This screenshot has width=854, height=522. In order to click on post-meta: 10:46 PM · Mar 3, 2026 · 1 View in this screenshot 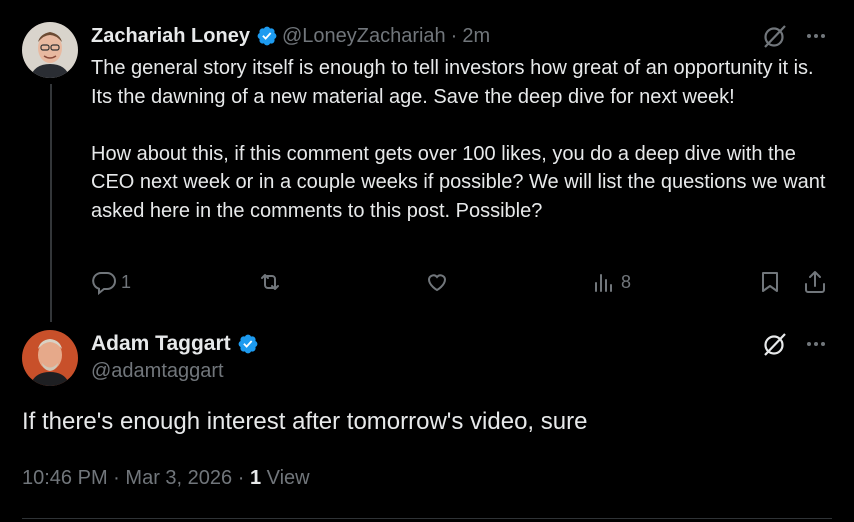, I will do `click(166, 478)`.